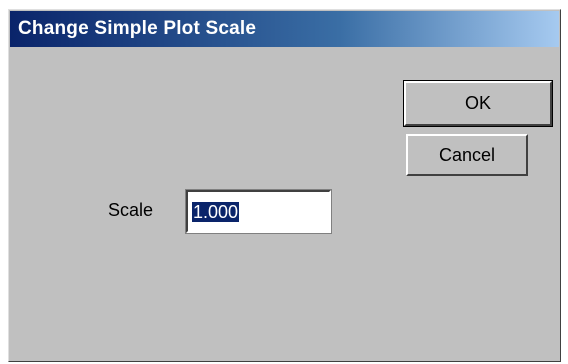 The height and width of the screenshot is (364, 568). I want to click on scale-label: Scale, so click(131, 210).